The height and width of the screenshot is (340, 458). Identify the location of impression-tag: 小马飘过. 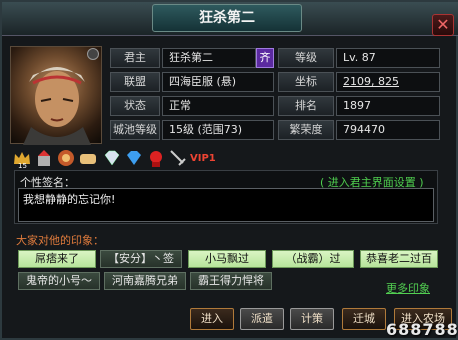
(227, 259).